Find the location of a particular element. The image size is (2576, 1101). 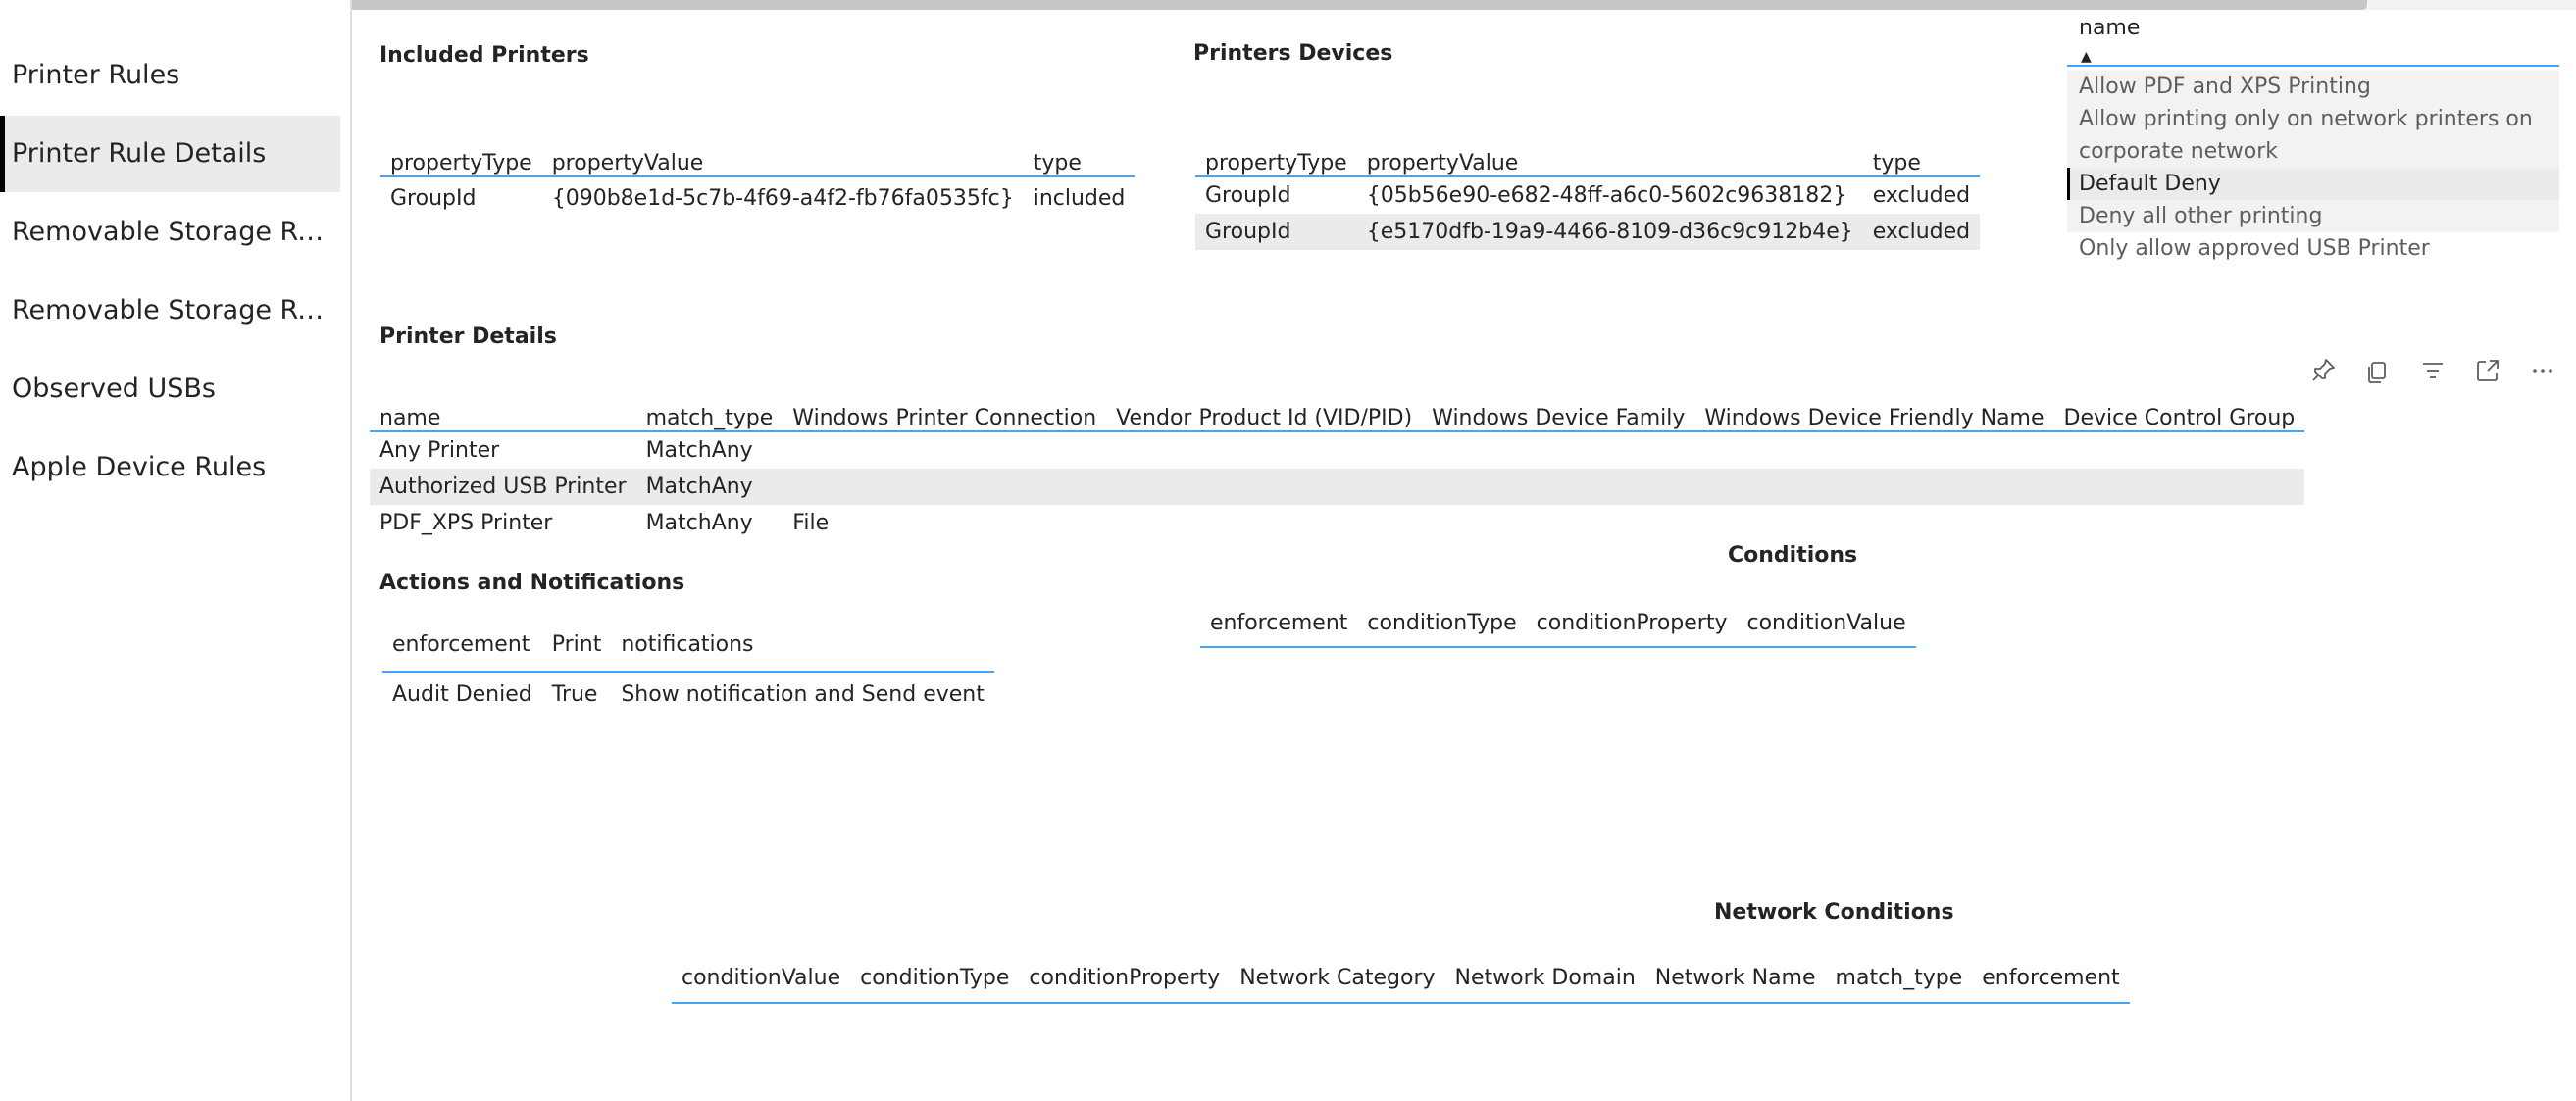

nav-item-apple-device-rules: Apple Device Rules is located at coordinates (170, 468).